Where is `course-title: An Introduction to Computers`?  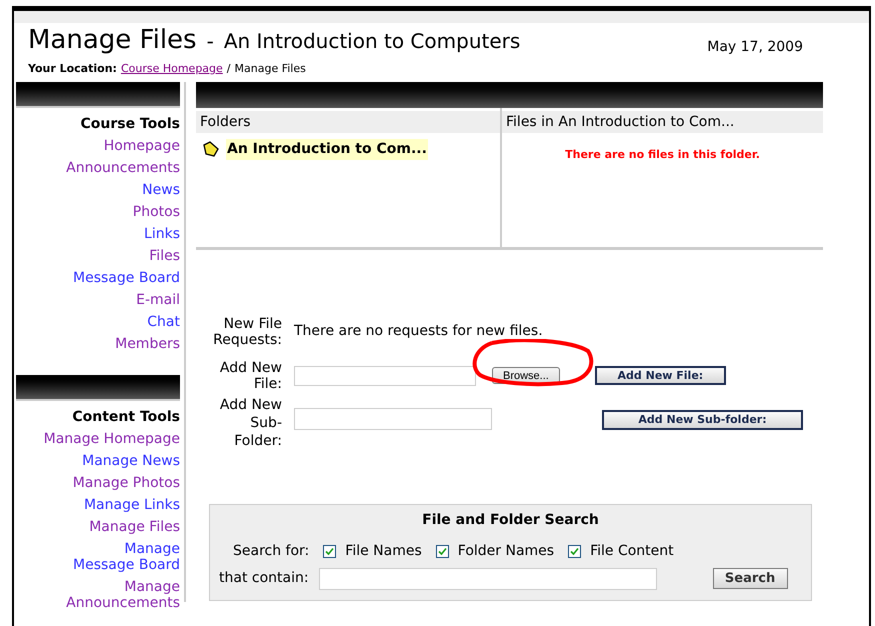
course-title: An Introduction to Computers is located at coordinates (372, 41).